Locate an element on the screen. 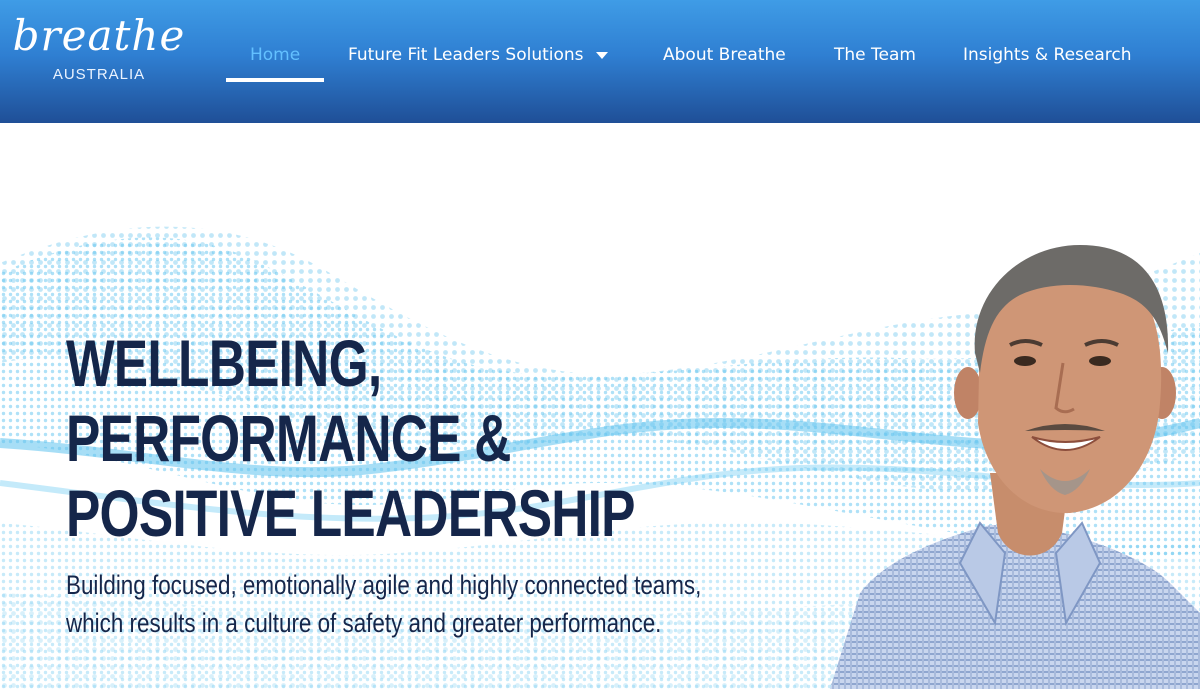 The image size is (1200, 689). nav-item-insights-research: Insights & Research is located at coordinates (1047, 55).